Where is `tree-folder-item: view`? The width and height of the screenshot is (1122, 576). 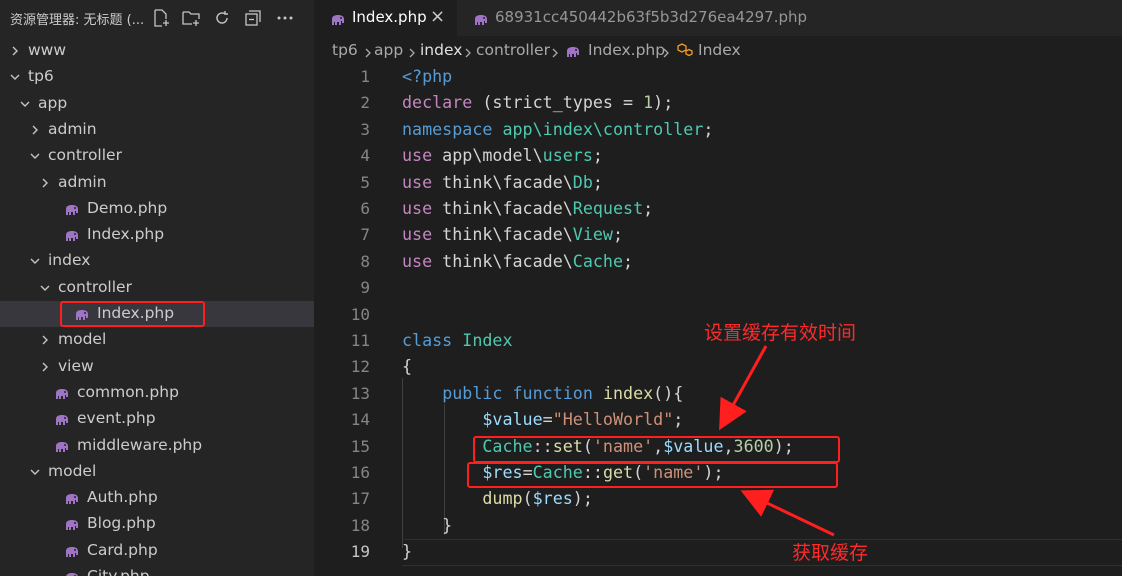 tree-folder-item: view is located at coordinates (157, 367).